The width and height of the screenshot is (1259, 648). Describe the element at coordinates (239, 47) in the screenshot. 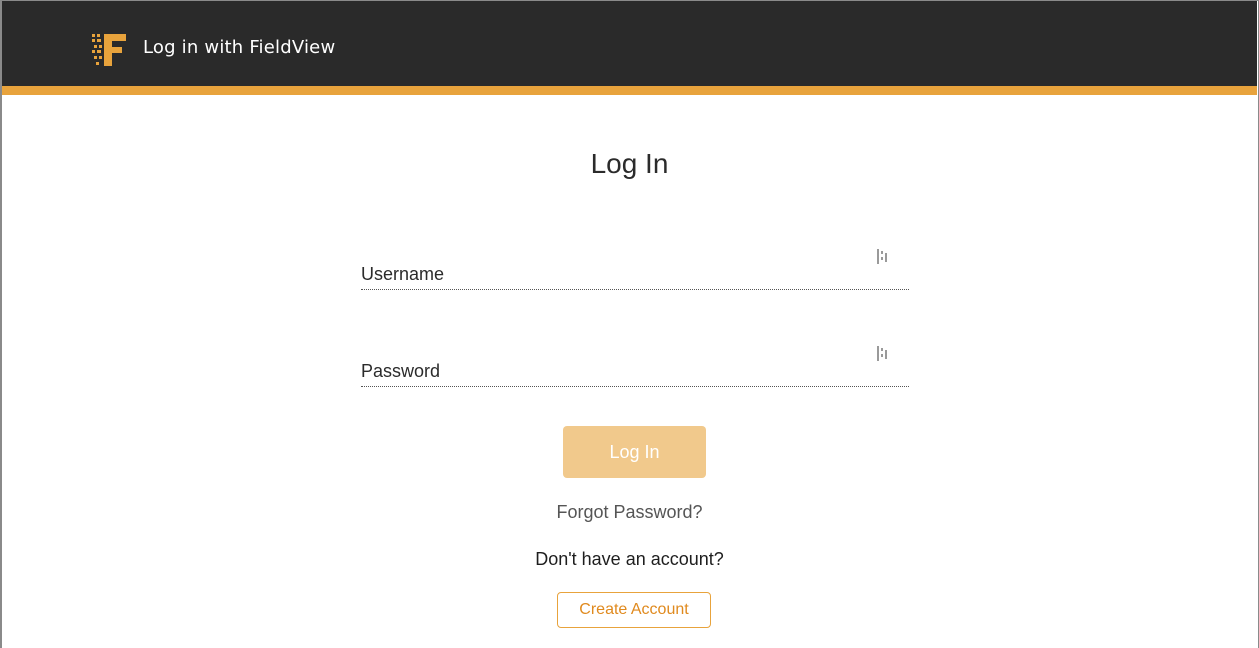

I see `header-title: Log in with FieldView` at that location.